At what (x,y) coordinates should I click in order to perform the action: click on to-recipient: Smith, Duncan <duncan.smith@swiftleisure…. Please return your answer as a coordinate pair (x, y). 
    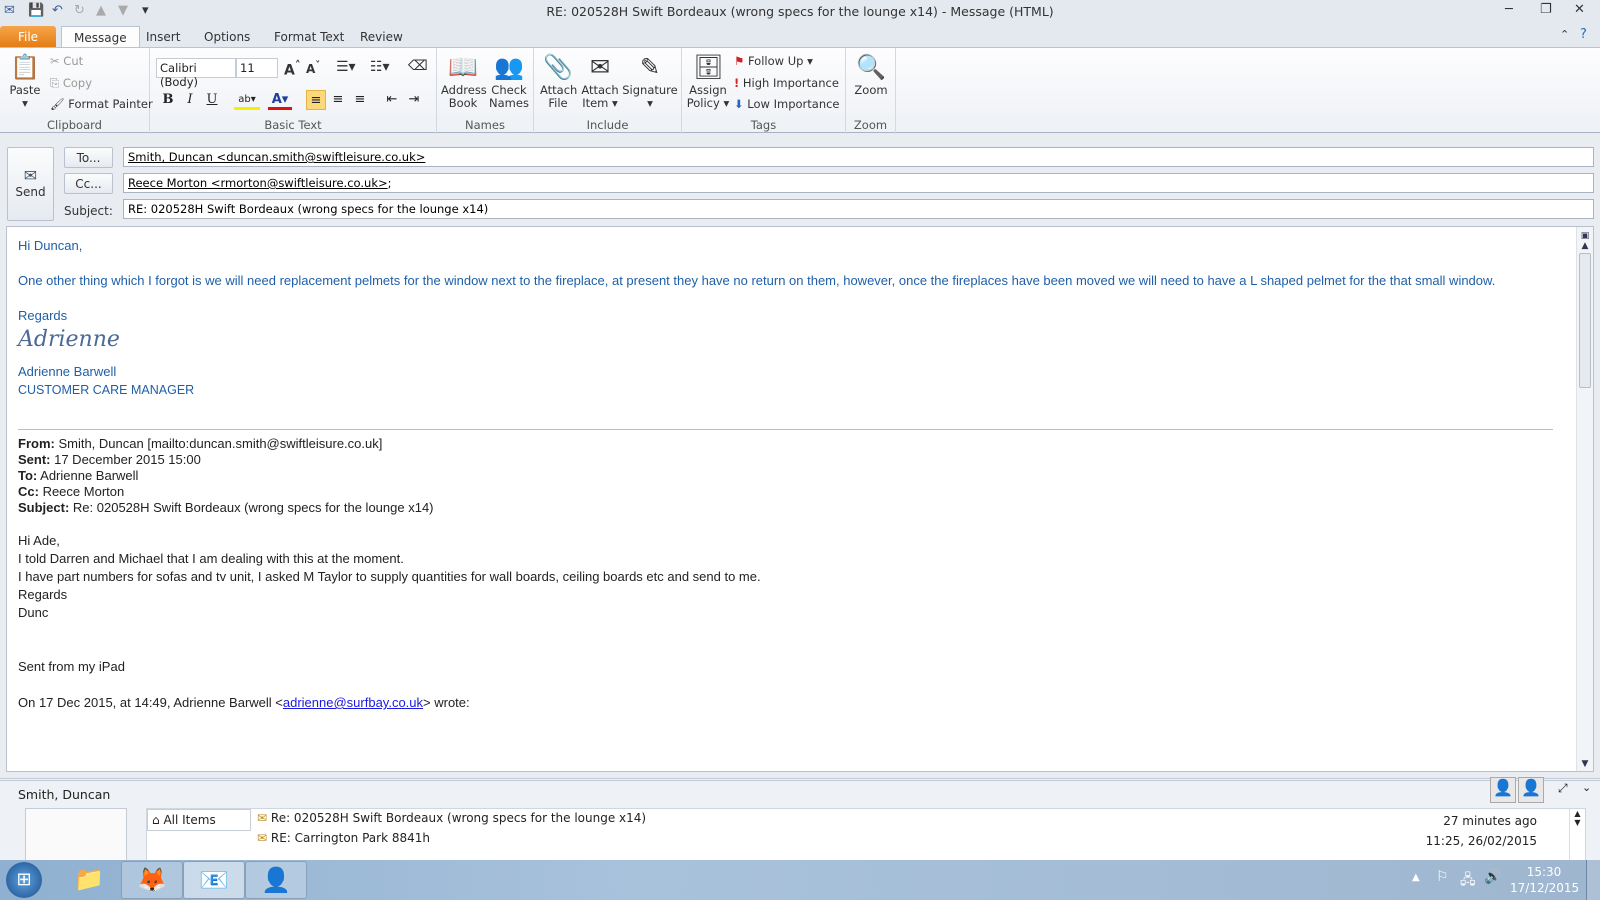
    Looking at the image, I should click on (276, 157).